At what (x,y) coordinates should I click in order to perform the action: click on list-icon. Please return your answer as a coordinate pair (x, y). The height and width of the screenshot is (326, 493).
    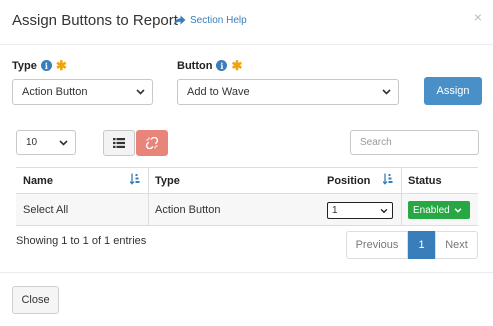
    Looking at the image, I should click on (119, 143).